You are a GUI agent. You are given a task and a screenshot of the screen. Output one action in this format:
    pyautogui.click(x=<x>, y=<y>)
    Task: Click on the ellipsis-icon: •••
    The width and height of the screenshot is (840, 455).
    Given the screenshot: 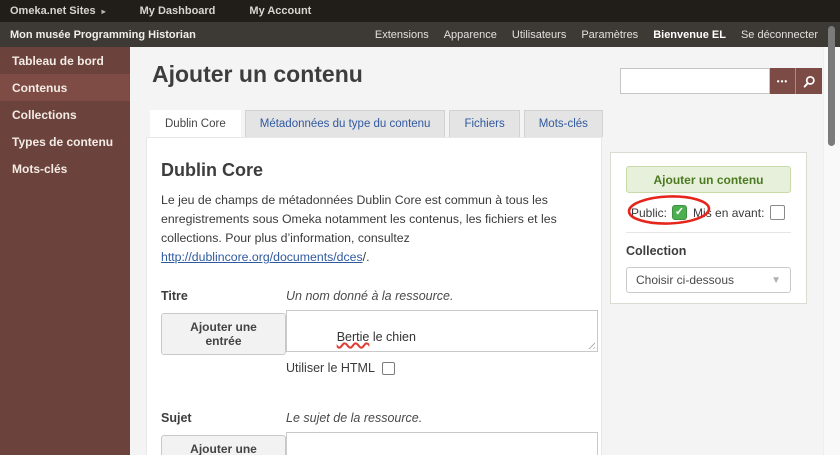 What is the action you would take?
    pyautogui.click(x=782, y=81)
    